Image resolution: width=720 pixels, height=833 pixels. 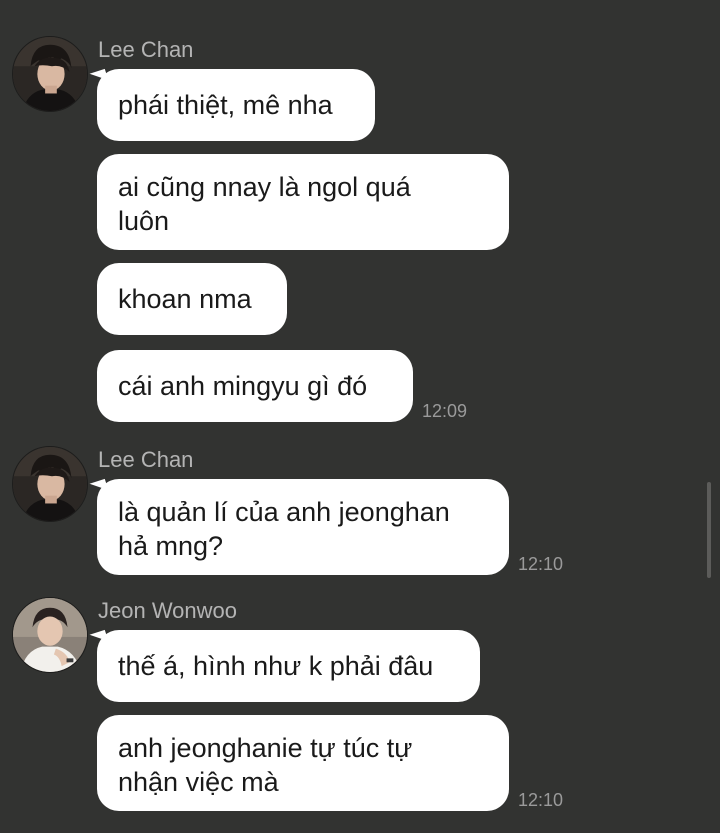 I want to click on message-bubble: khoan nma, so click(x=192, y=299).